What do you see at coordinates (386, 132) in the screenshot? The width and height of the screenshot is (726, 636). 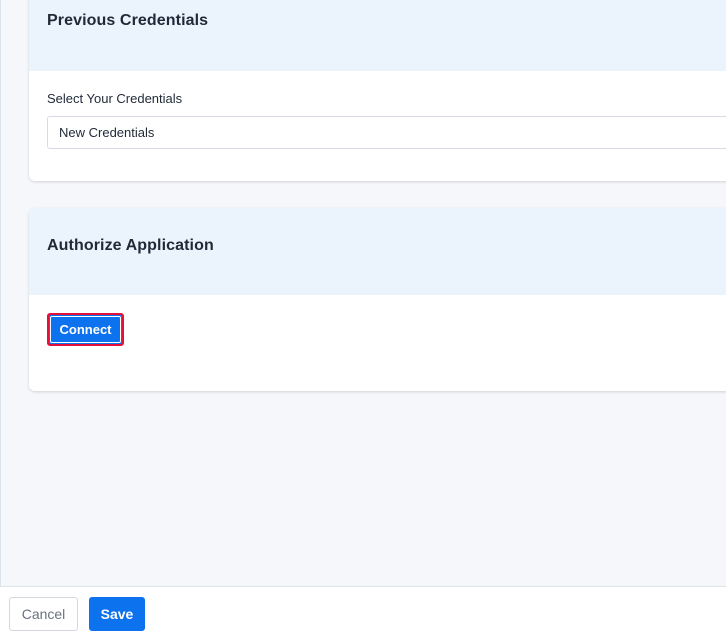 I see `credentials-select: New Credentials` at bounding box center [386, 132].